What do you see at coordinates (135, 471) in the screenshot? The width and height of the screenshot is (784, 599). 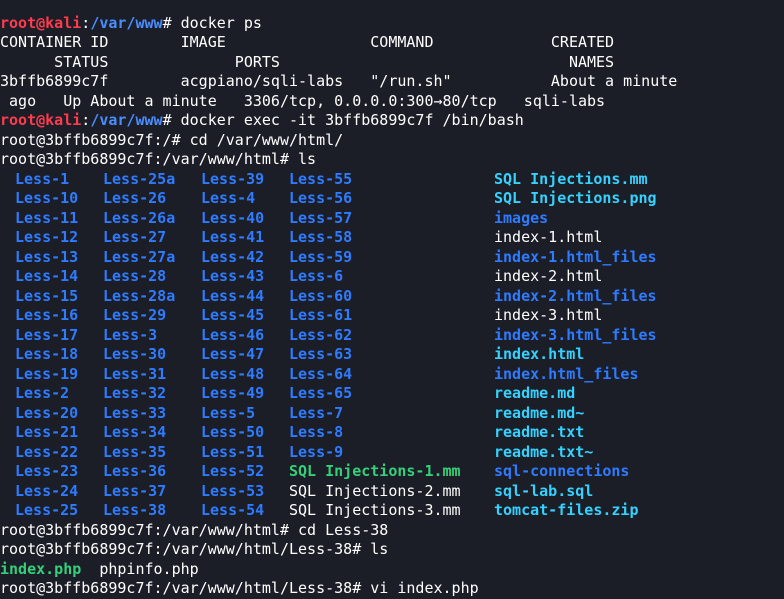 I see `ls-entry: Less-36` at bounding box center [135, 471].